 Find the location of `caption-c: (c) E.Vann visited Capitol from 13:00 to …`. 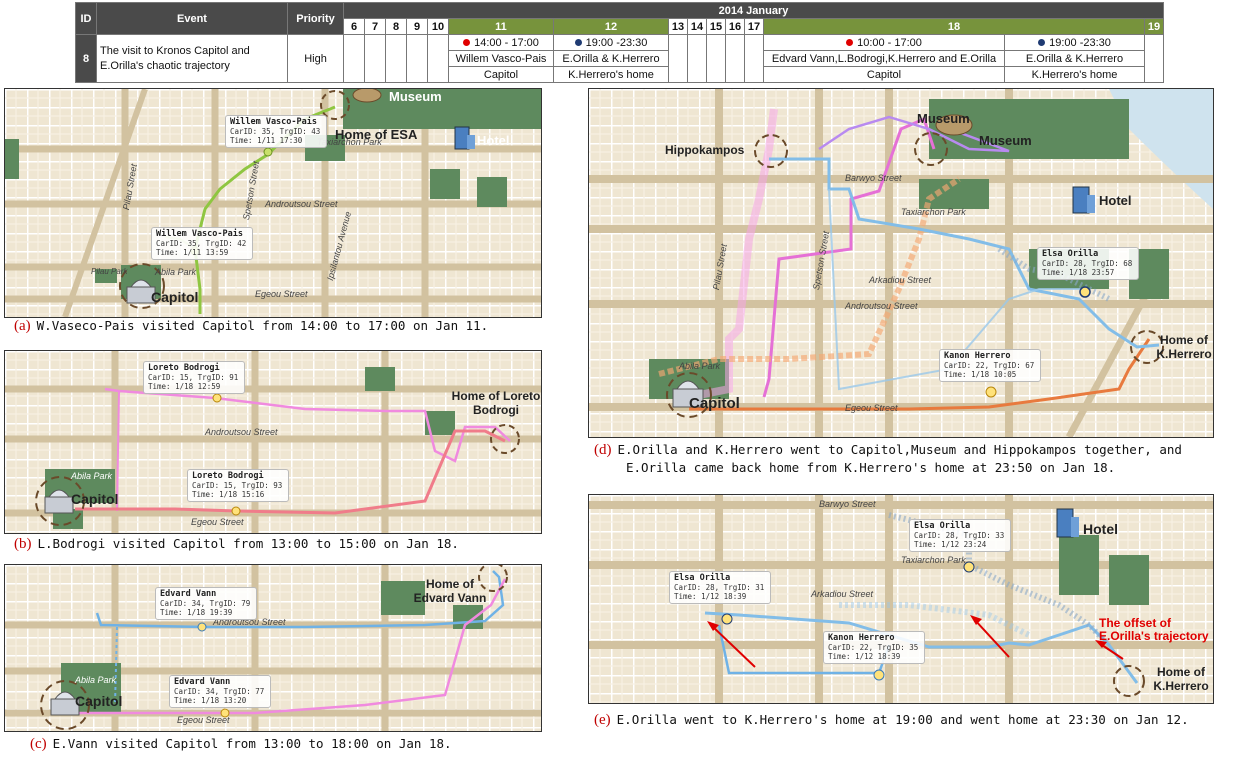

caption-c: (c) E.Vann visited Capitol from 13:00 to … is located at coordinates (241, 744).